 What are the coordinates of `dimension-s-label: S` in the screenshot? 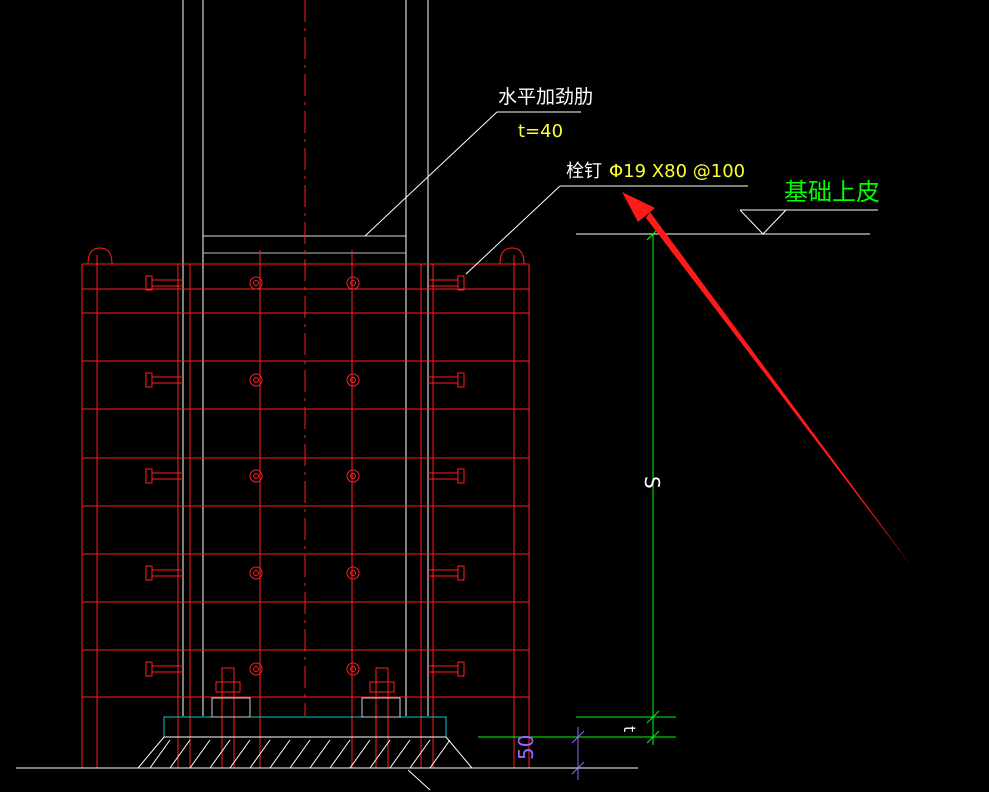 It's located at (652, 482).